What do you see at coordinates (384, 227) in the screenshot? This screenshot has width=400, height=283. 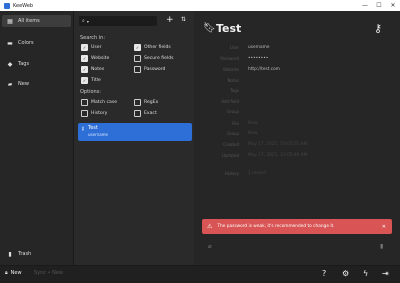 I see `close-icon: ✕` at bounding box center [384, 227].